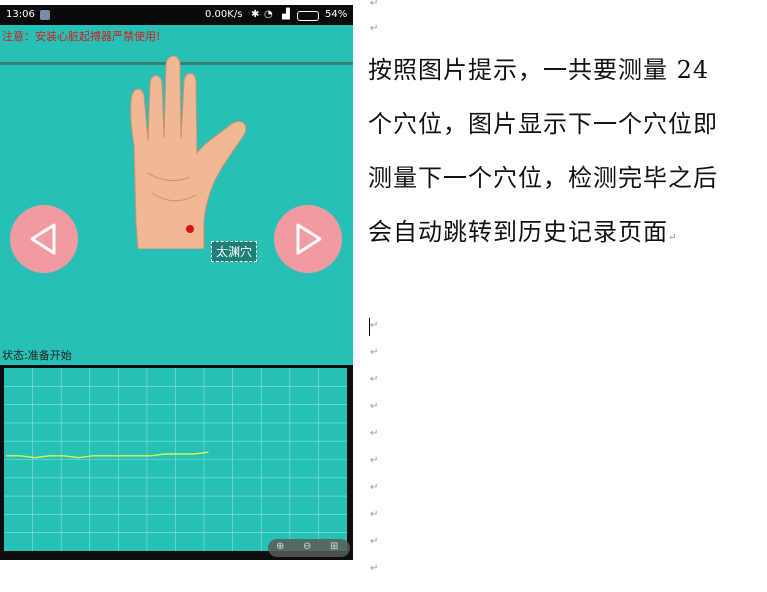 This screenshot has height=592, width=767. I want to click on zoom-out-icon: ⊖, so click(307, 546).